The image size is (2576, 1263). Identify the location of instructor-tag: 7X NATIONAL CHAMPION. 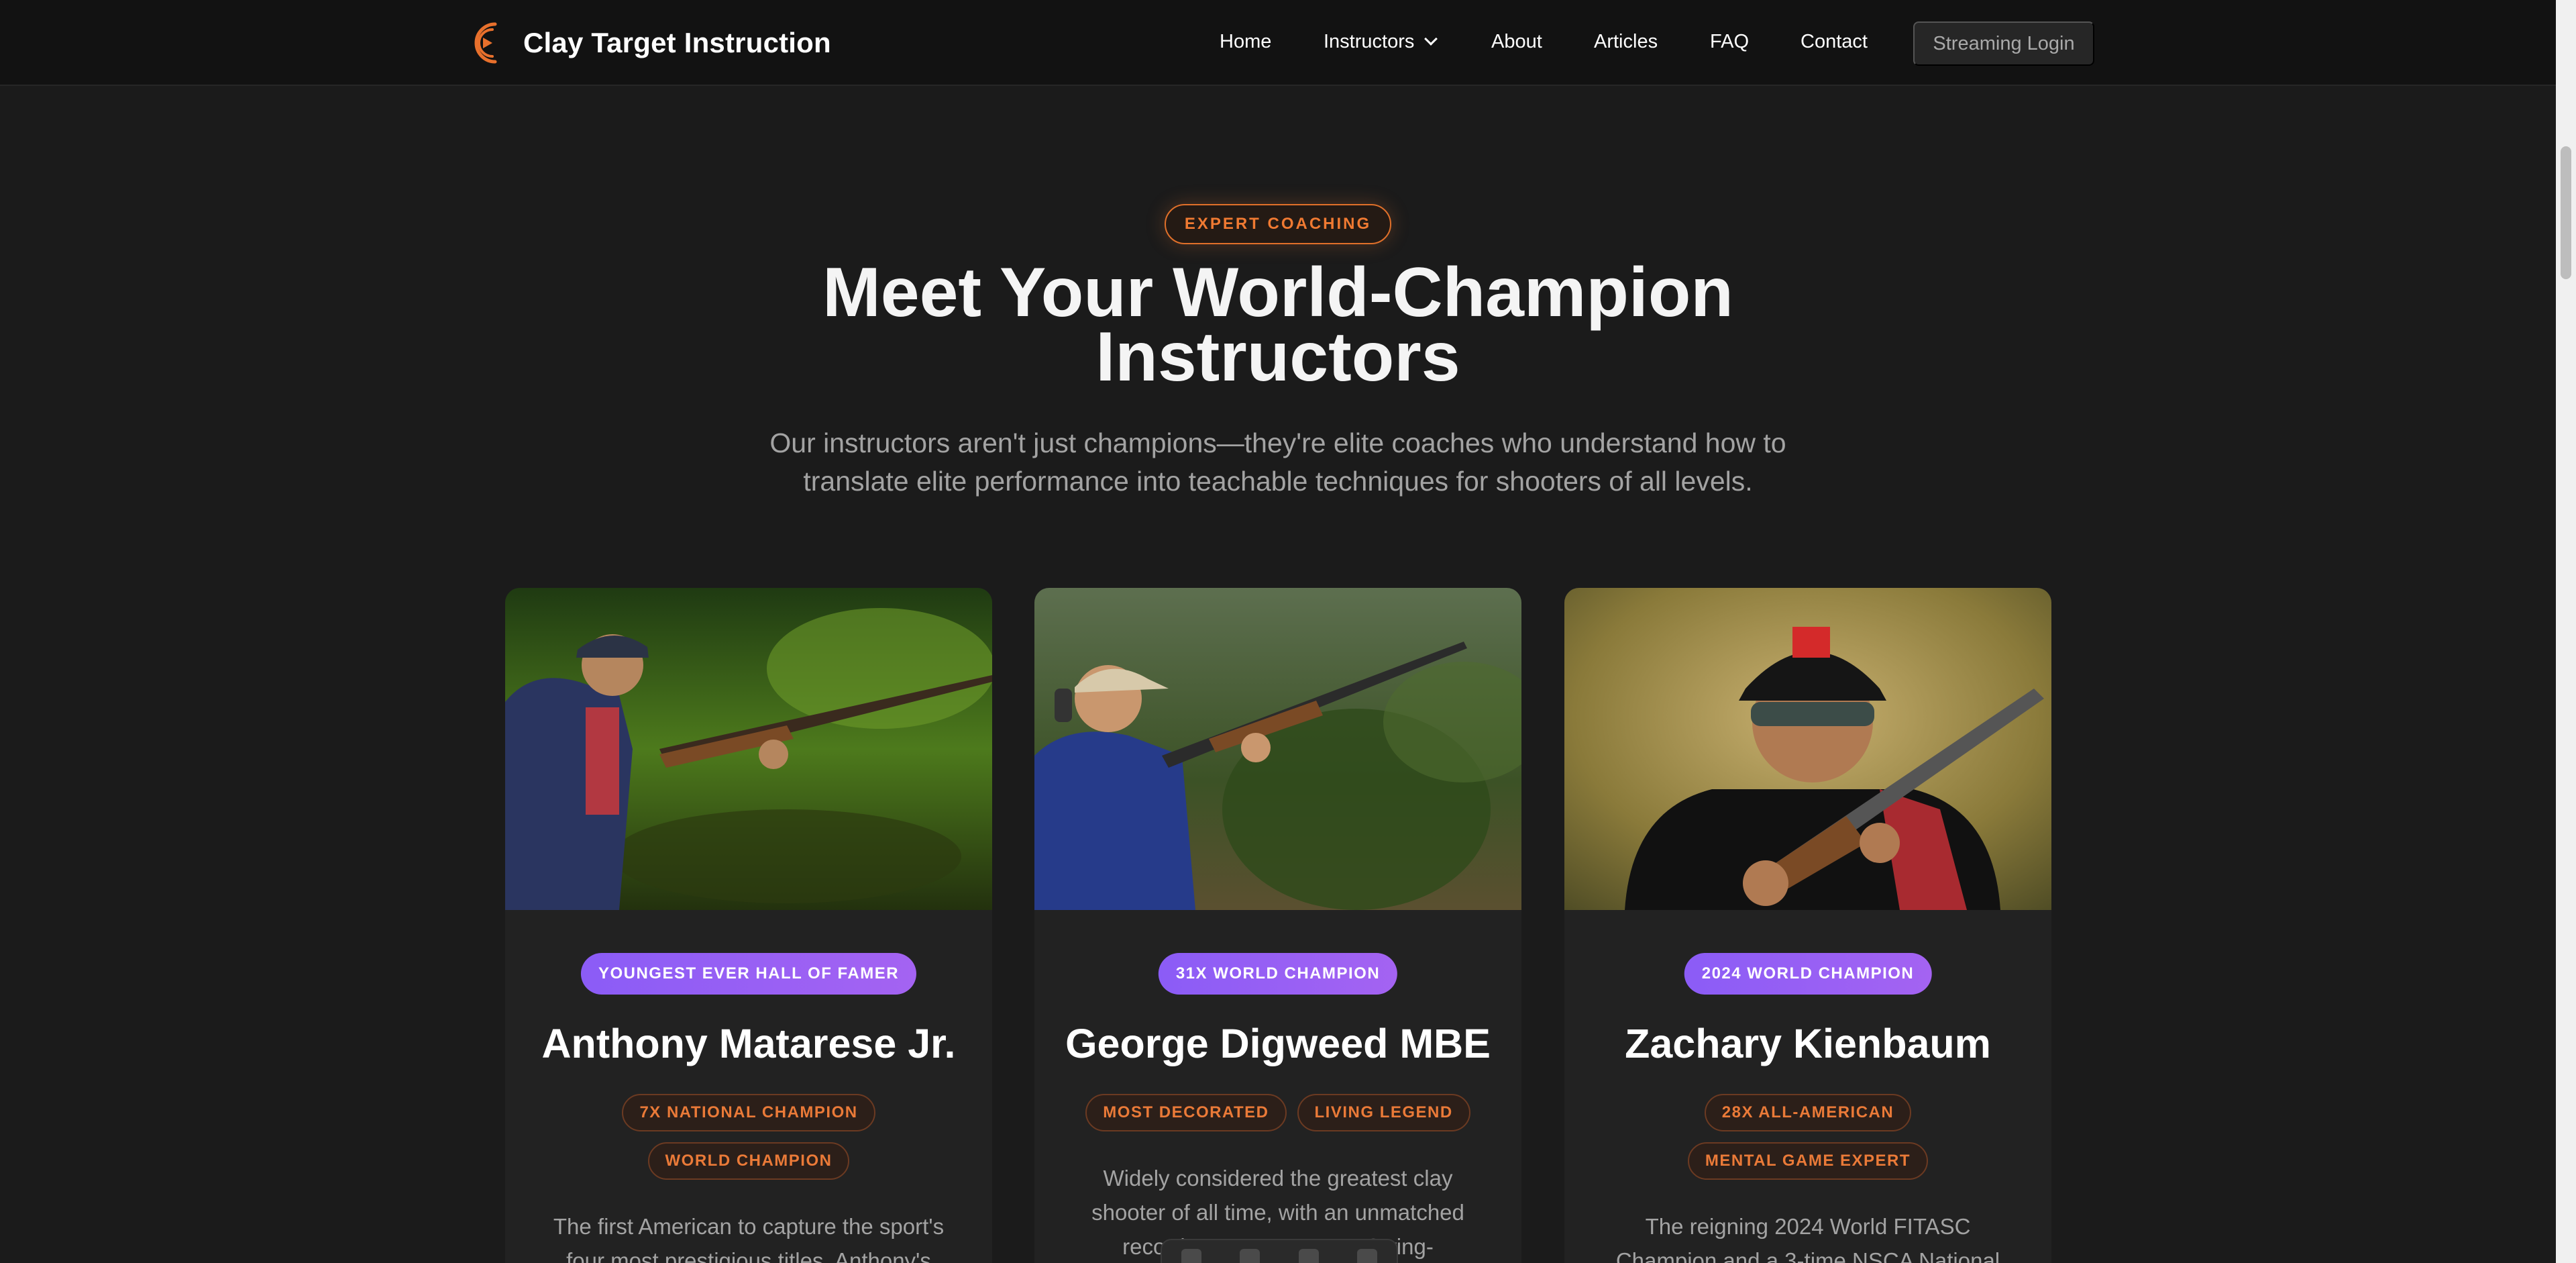
(748, 1113).